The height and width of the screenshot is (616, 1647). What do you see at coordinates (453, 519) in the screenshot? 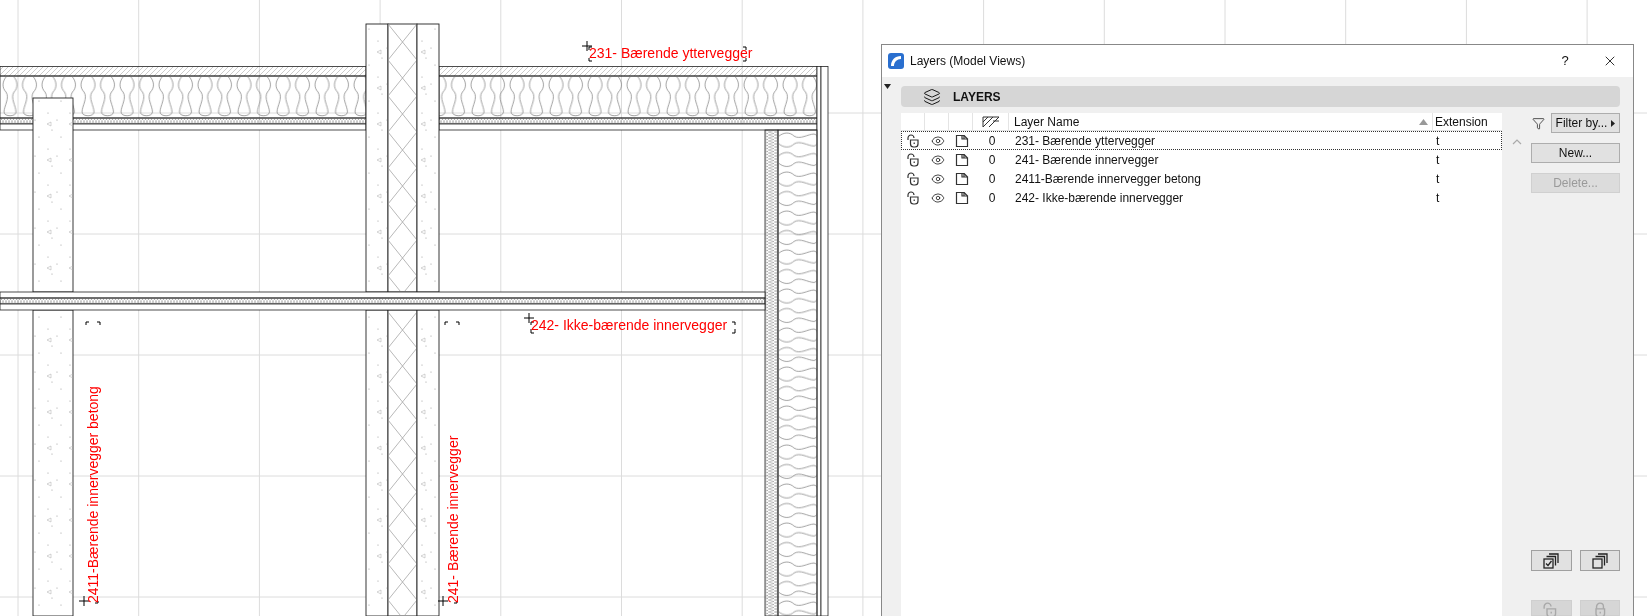
I see `wall-label: 241- Bærende innervegger` at bounding box center [453, 519].